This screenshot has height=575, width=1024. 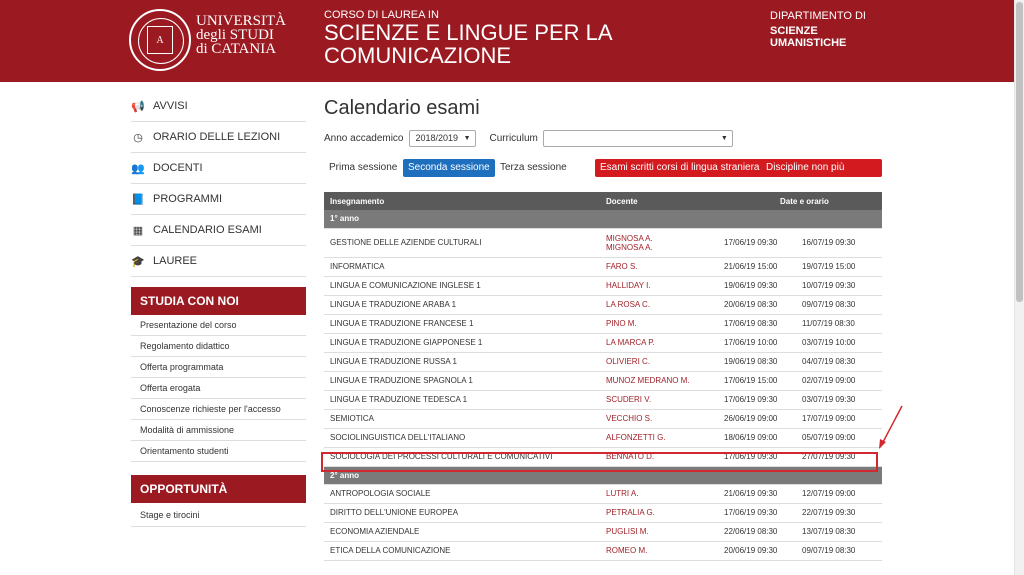 What do you see at coordinates (665, 494) in the screenshot?
I see `teacher-link: LUTRI A.` at bounding box center [665, 494].